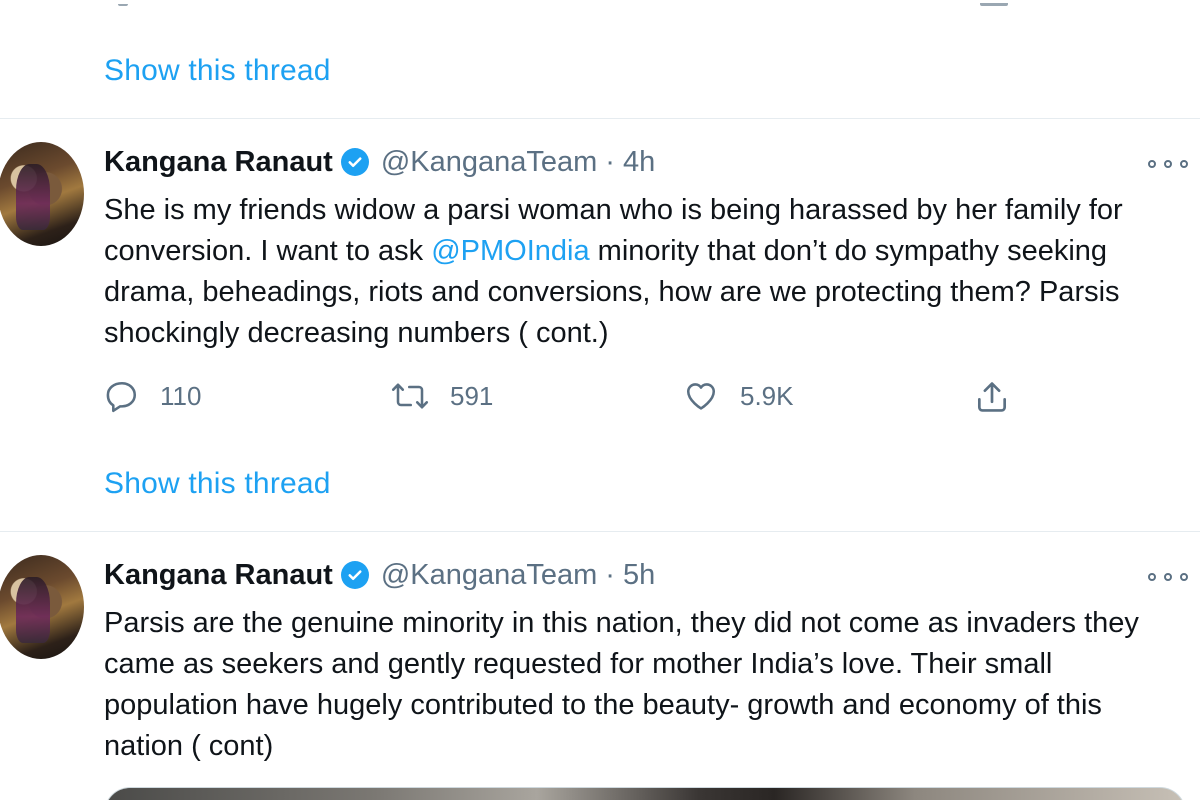 Image resolution: width=1200 pixels, height=800 pixels. What do you see at coordinates (121, 397) in the screenshot?
I see `reply-icon` at bounding box center [121, 397].